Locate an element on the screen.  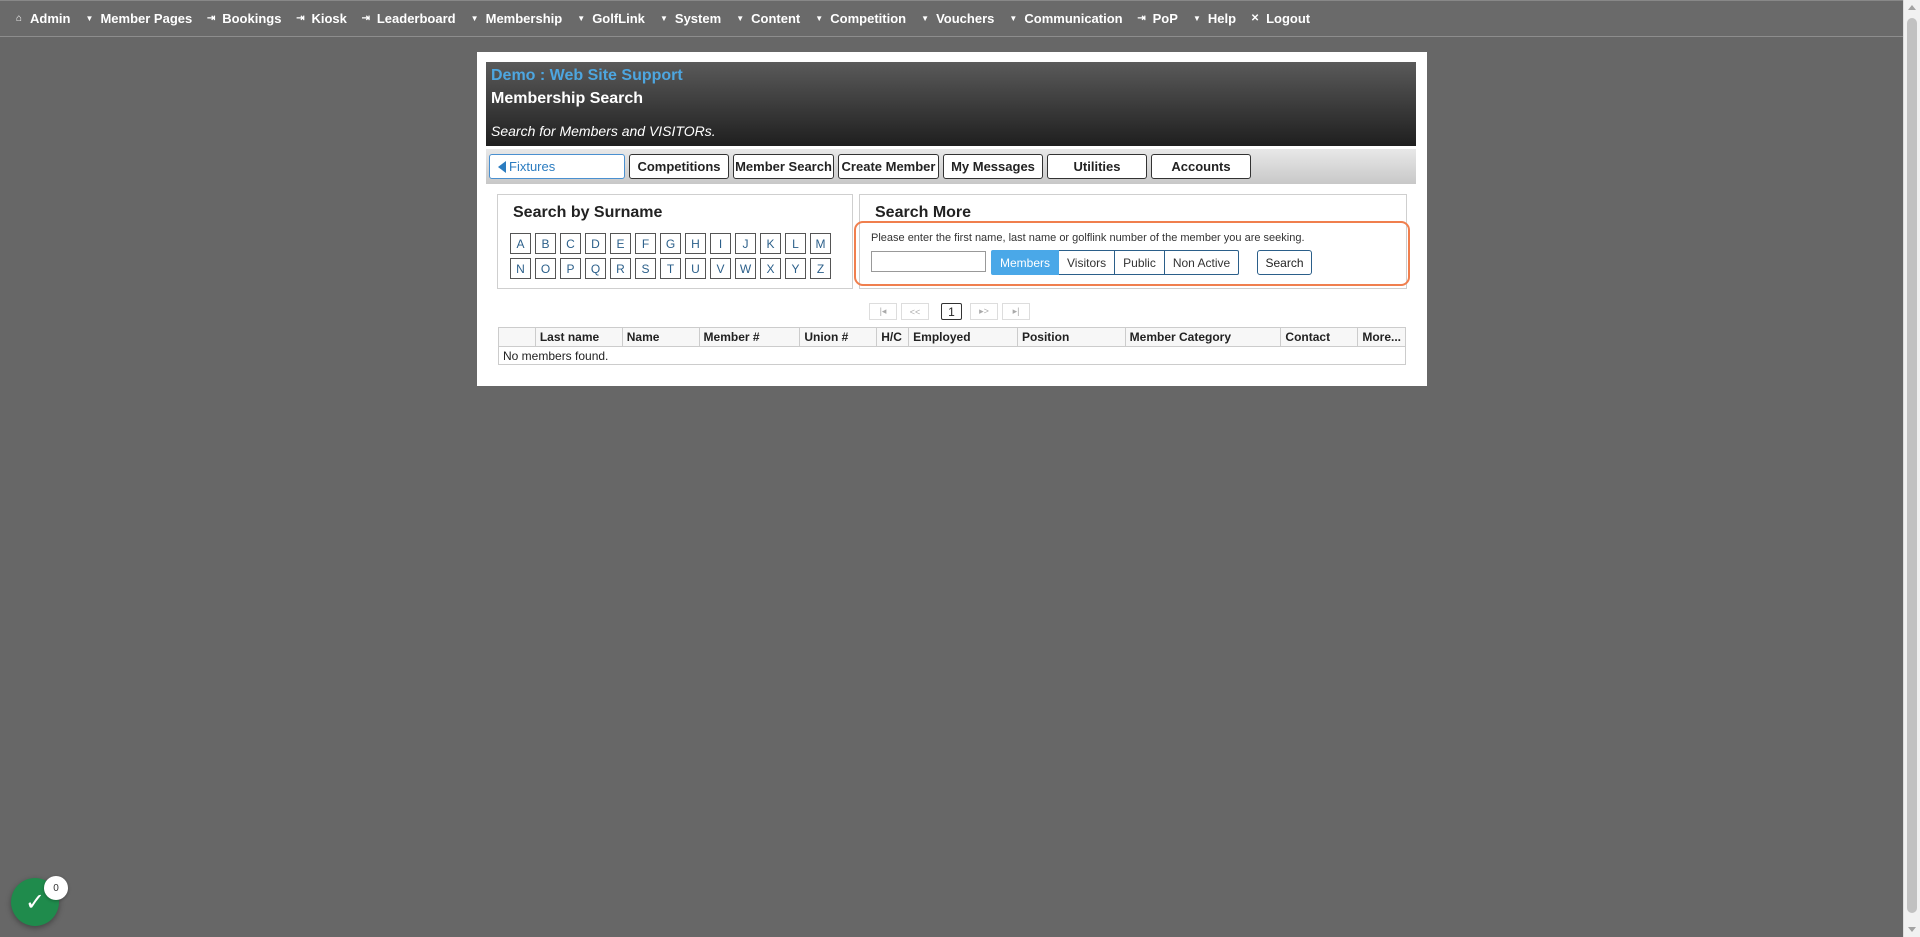
member-search-input is located at coordinates (928, 261).